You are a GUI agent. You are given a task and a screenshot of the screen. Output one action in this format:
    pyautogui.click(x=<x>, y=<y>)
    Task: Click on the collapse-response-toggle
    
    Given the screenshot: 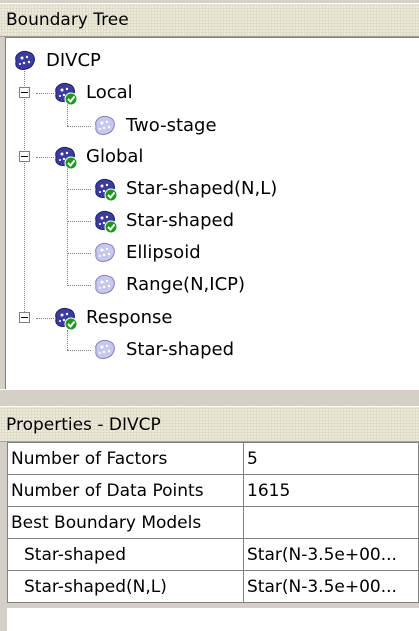 What is the action you would take?
    pyautogui.click(x=24, y=317)
    